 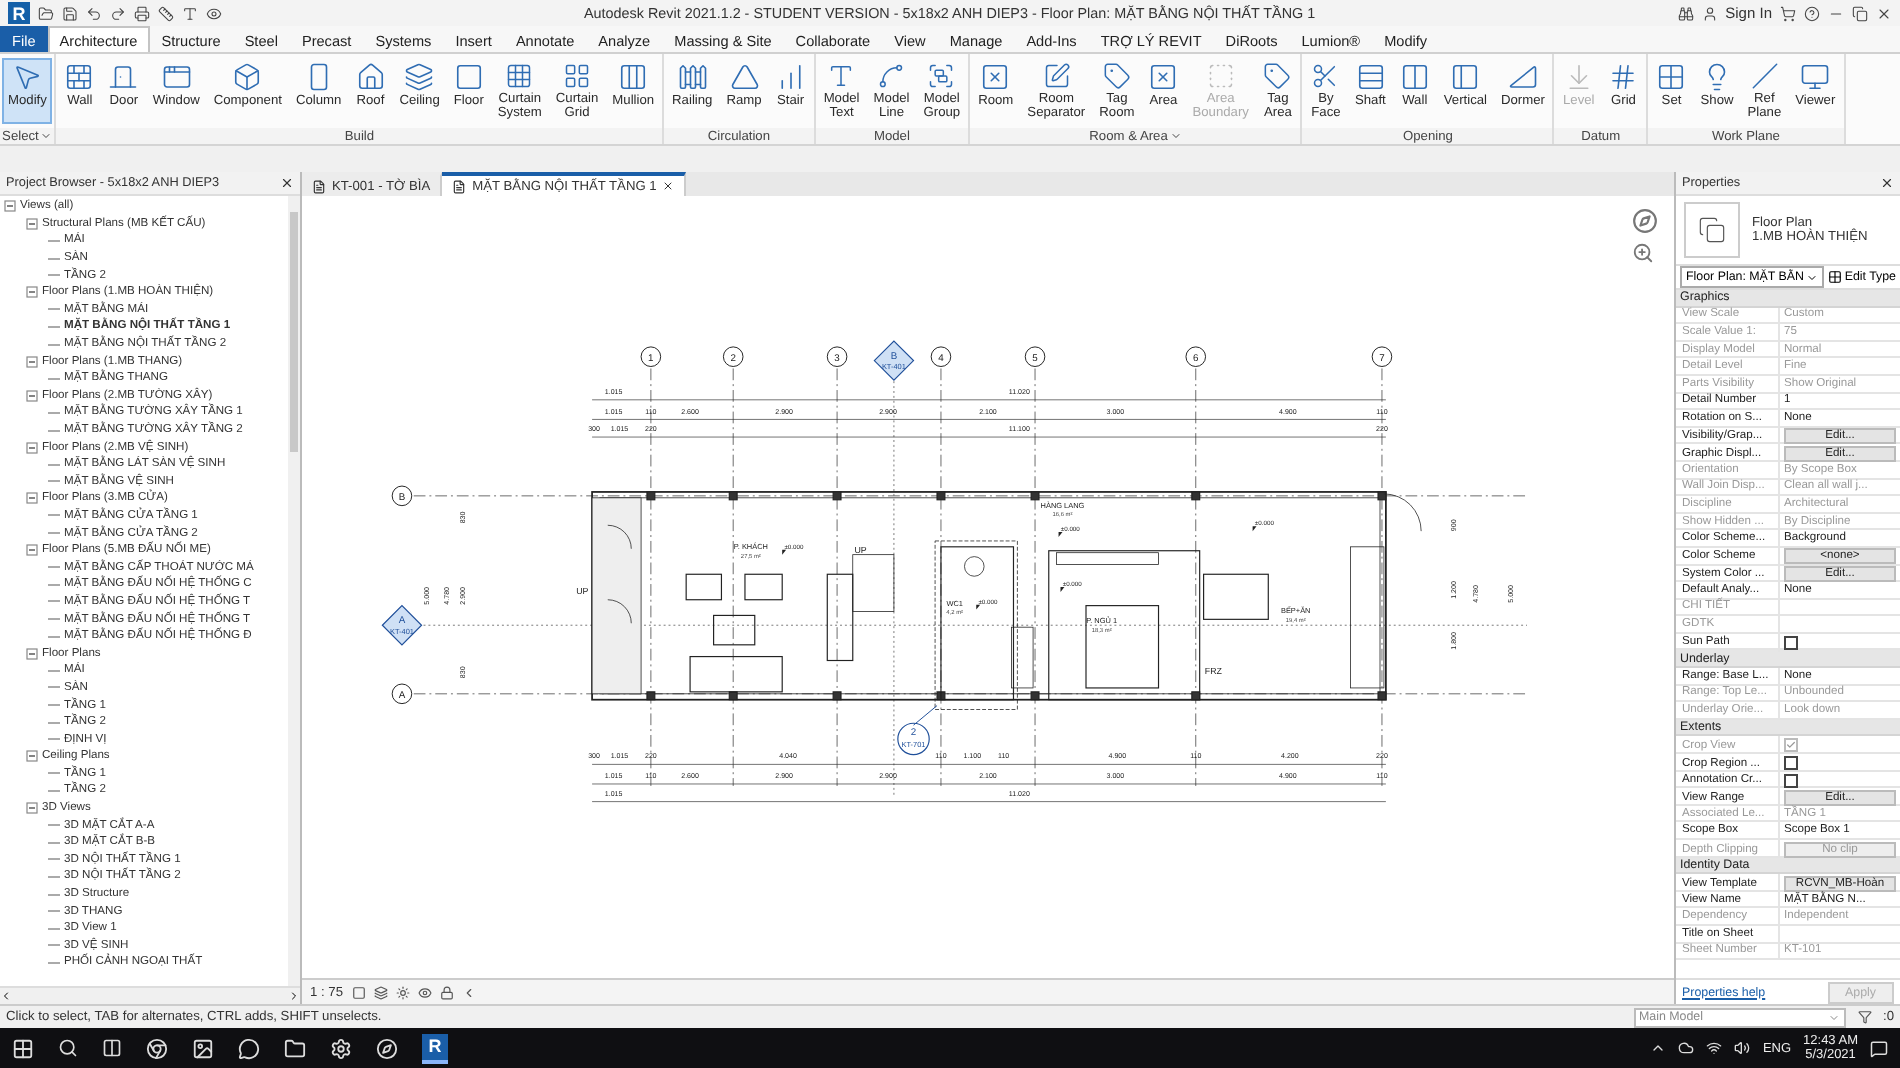 I want to click on taskbar-app-icon: R, so click(x=435, y=1048).